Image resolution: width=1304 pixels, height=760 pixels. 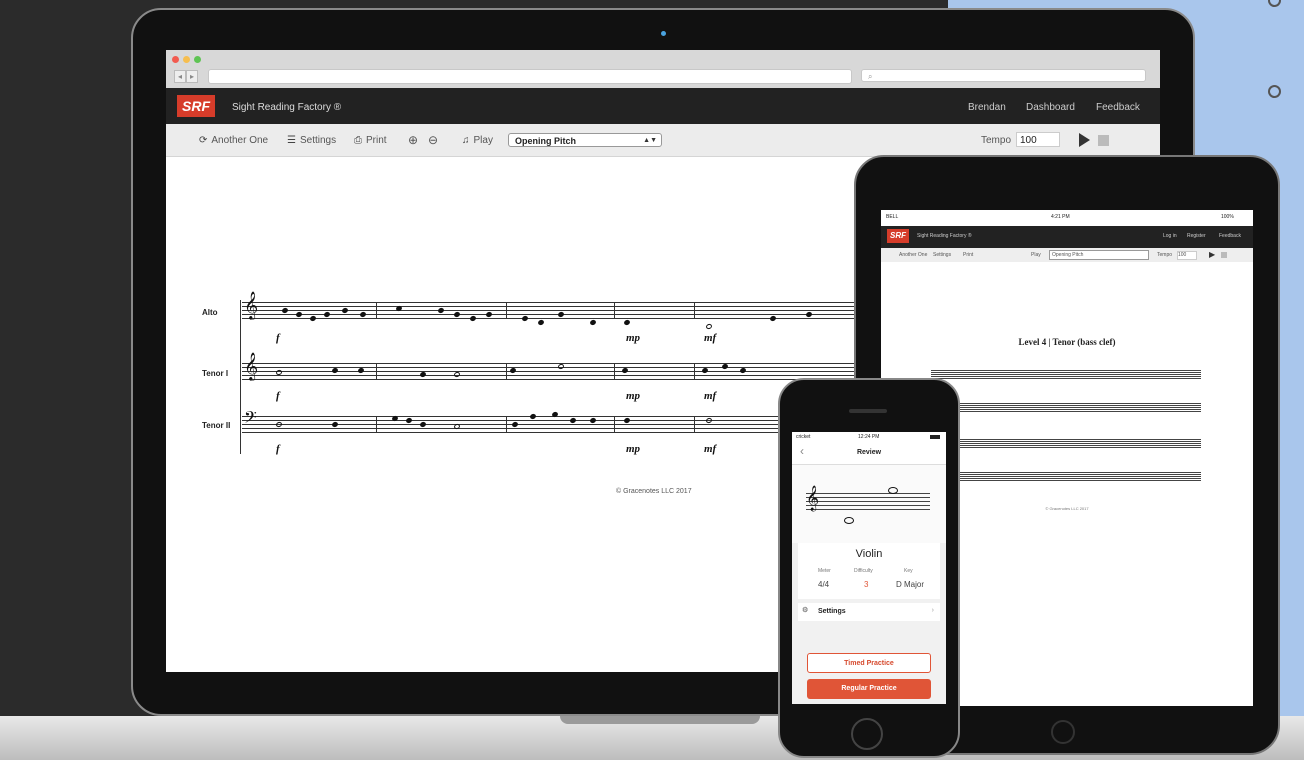 What do you see at coordinates (413, 140) in the screenshot?
I see `zoom-in-icon: ⊕` at bounding box center [413, 140].